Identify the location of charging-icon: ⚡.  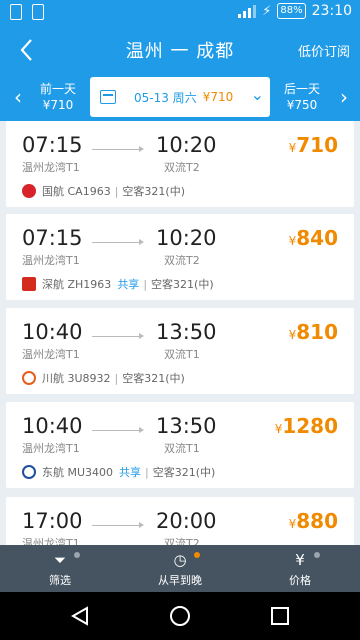
(267, 11).